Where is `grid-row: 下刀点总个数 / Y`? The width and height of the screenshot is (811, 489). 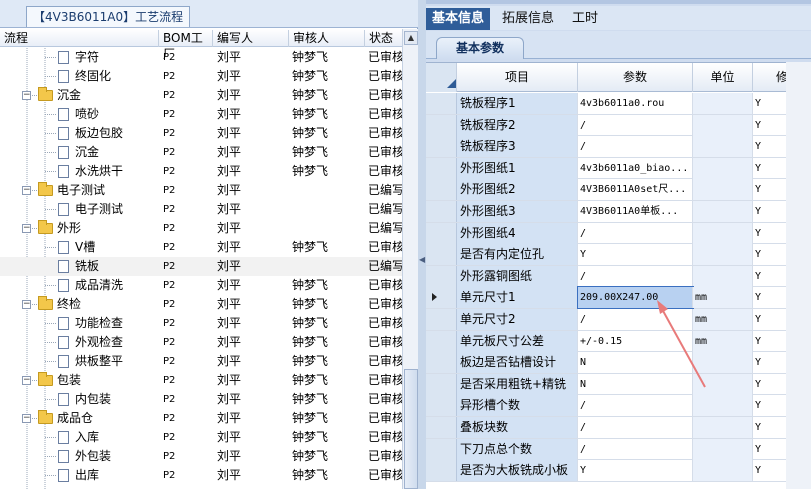
grid-row: 下刀点总个数 / Y is located at coordinates (618, 449).